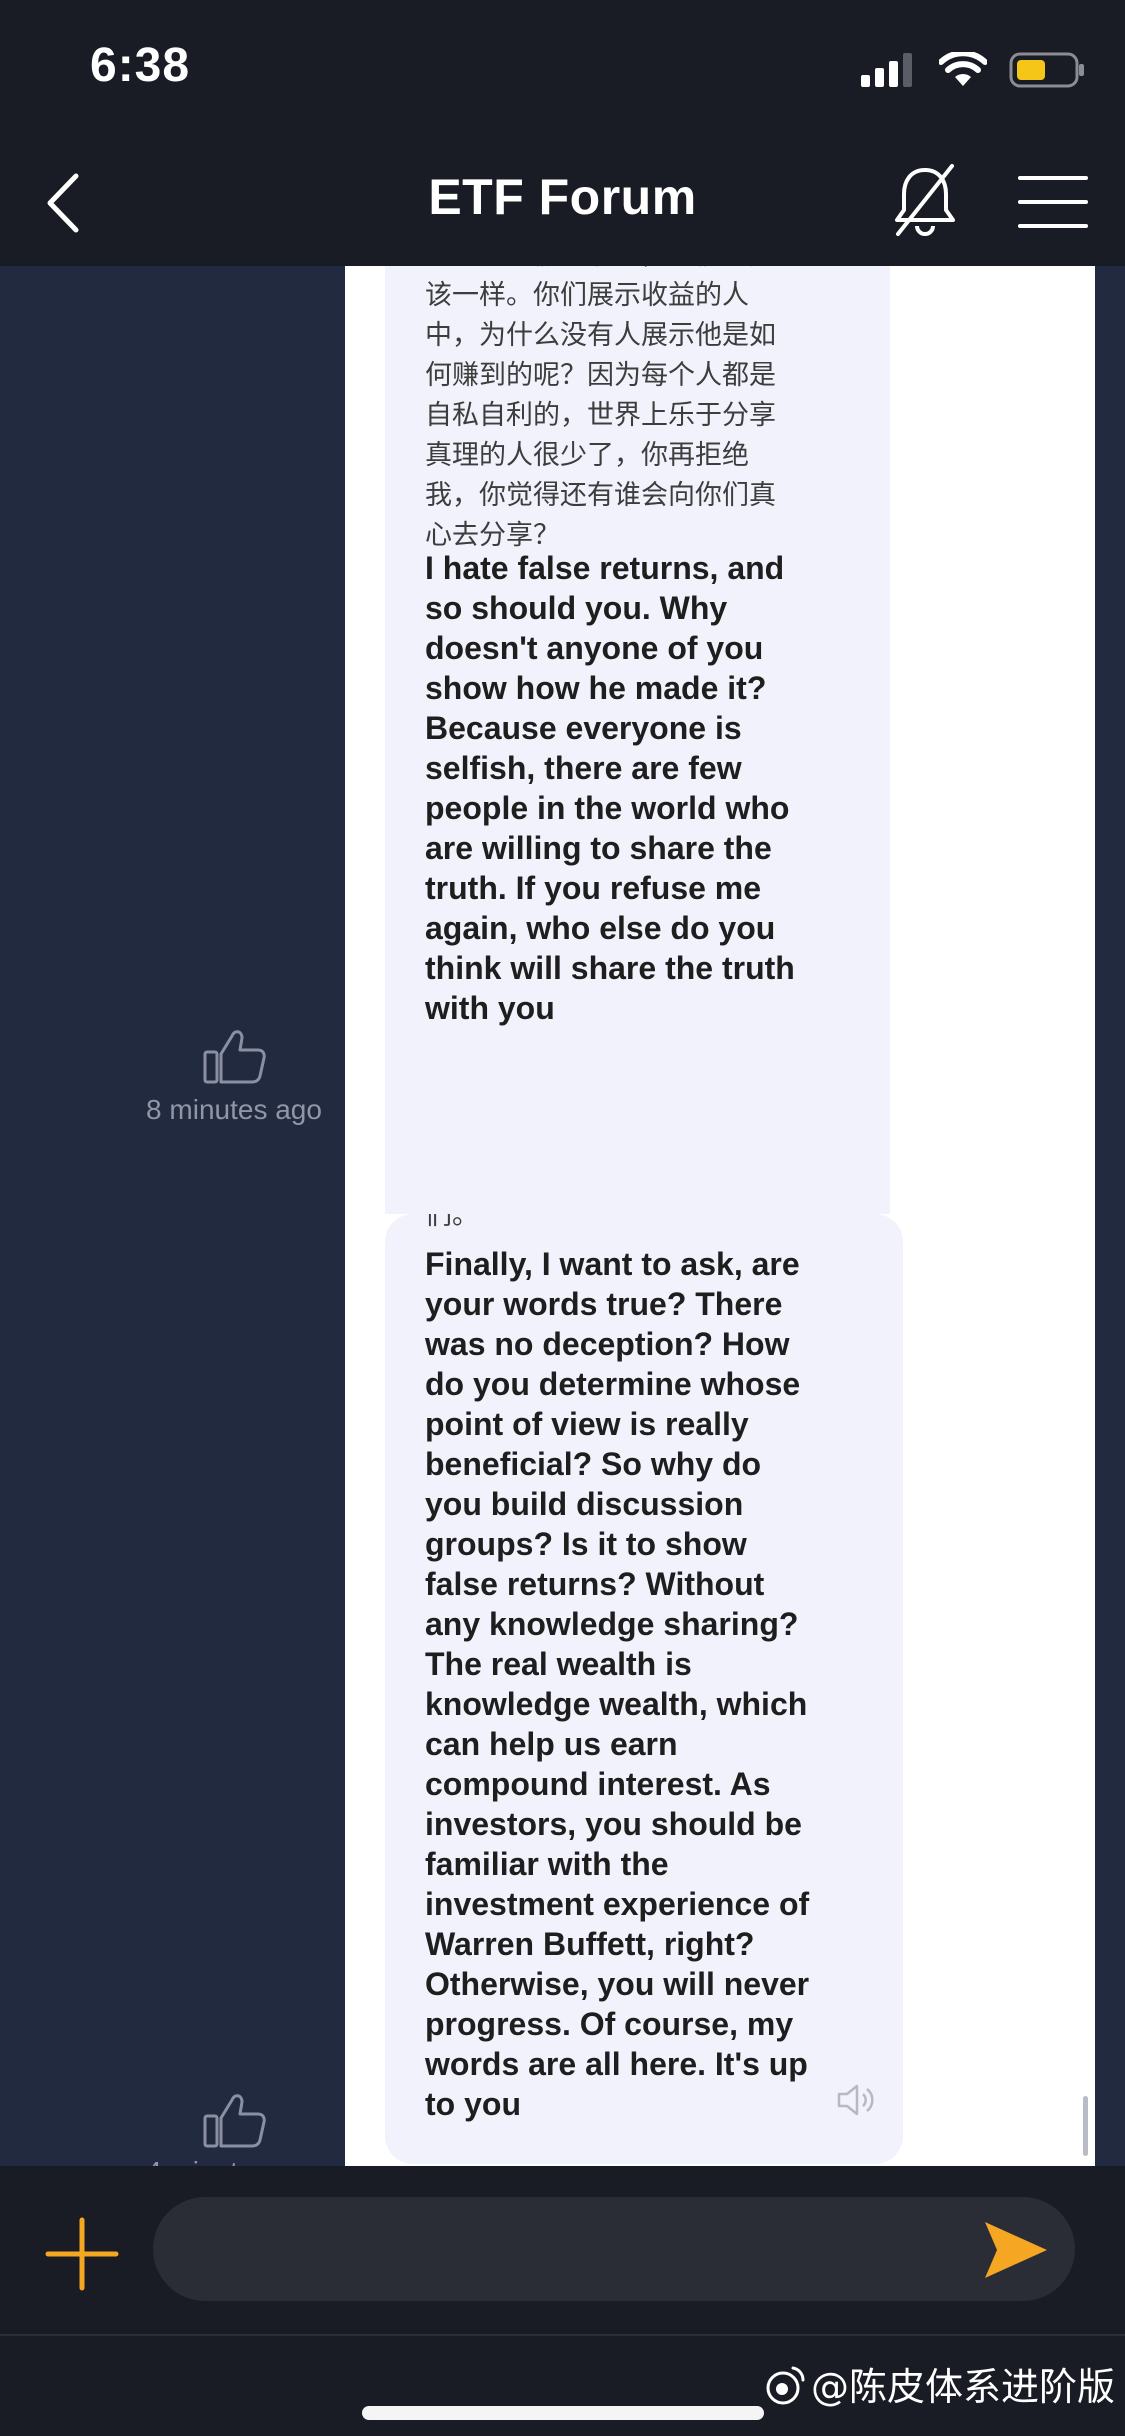  I want to click on nav-bar: ETF Forum, so click(562, 203).